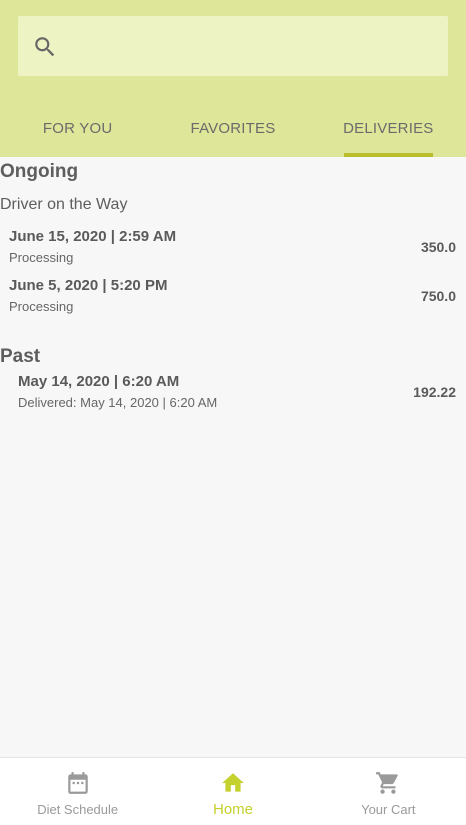  Describe the element at coordinates (78, 809) in the screenshot. I see `nav-label: Diet Schedule` at that location.